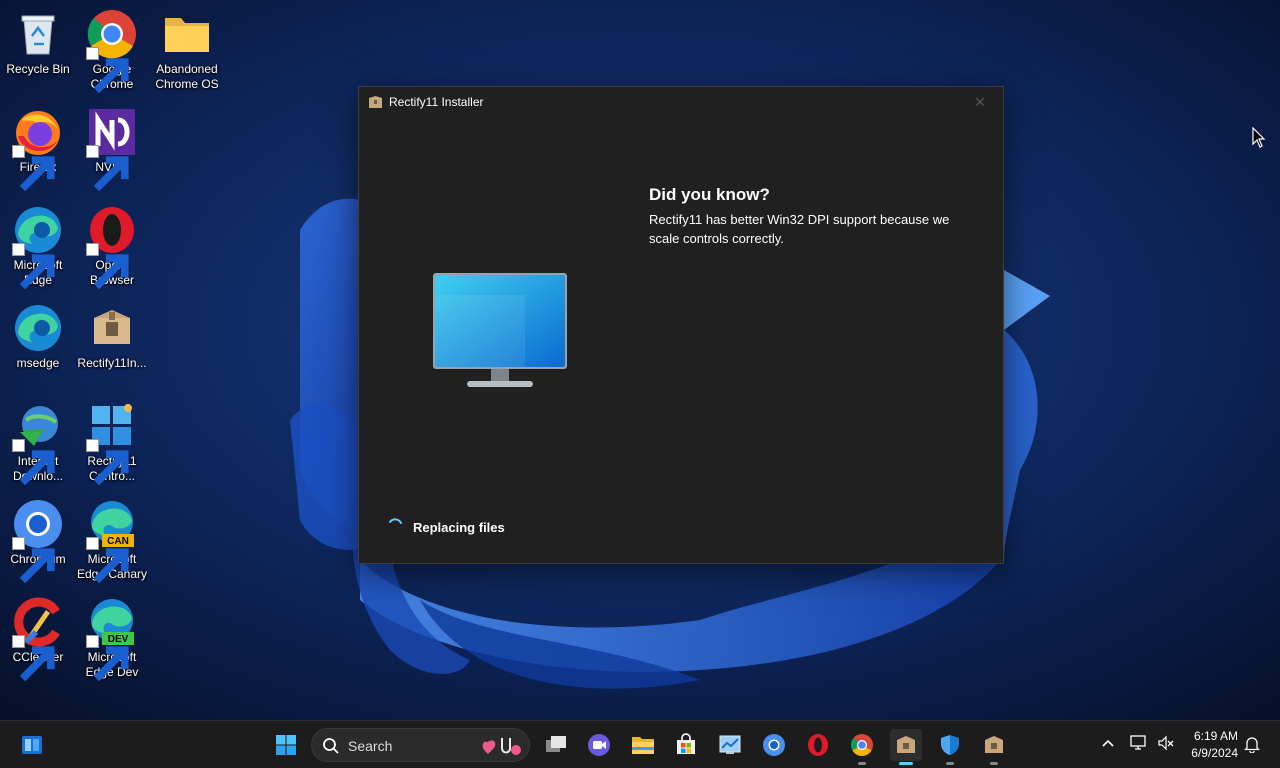 This screenshot has width=1280, height=768. I want to click on network-icon, so click(1139, 743).